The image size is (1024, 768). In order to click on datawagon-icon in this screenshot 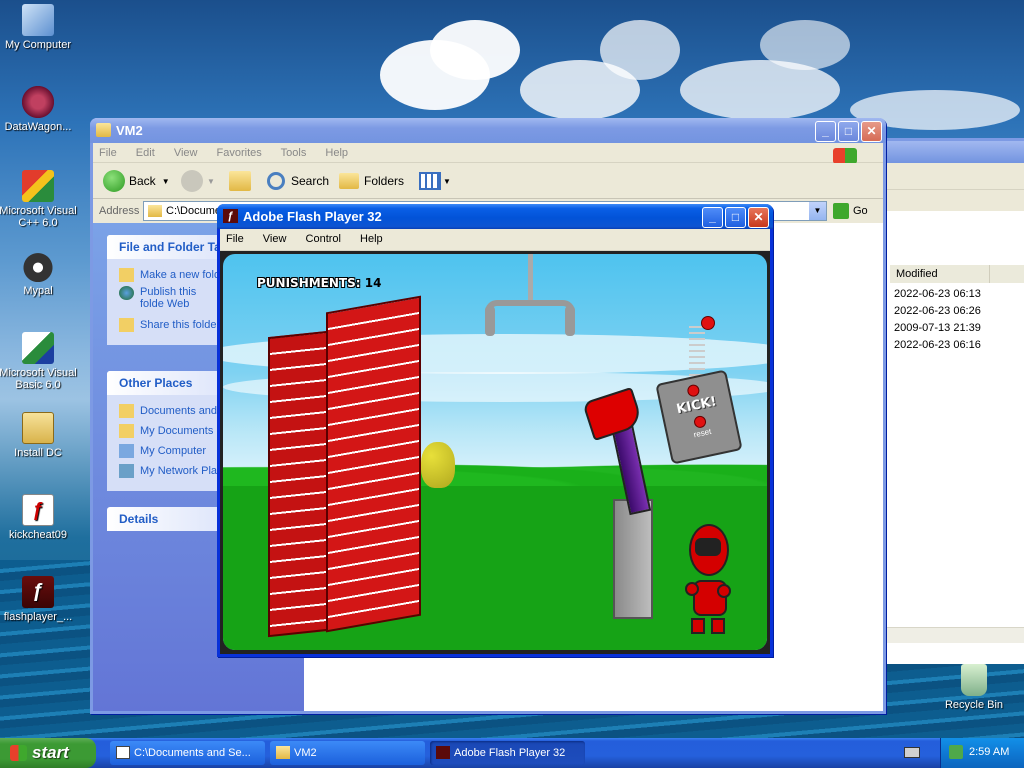, I will do `click(38, 102)`.